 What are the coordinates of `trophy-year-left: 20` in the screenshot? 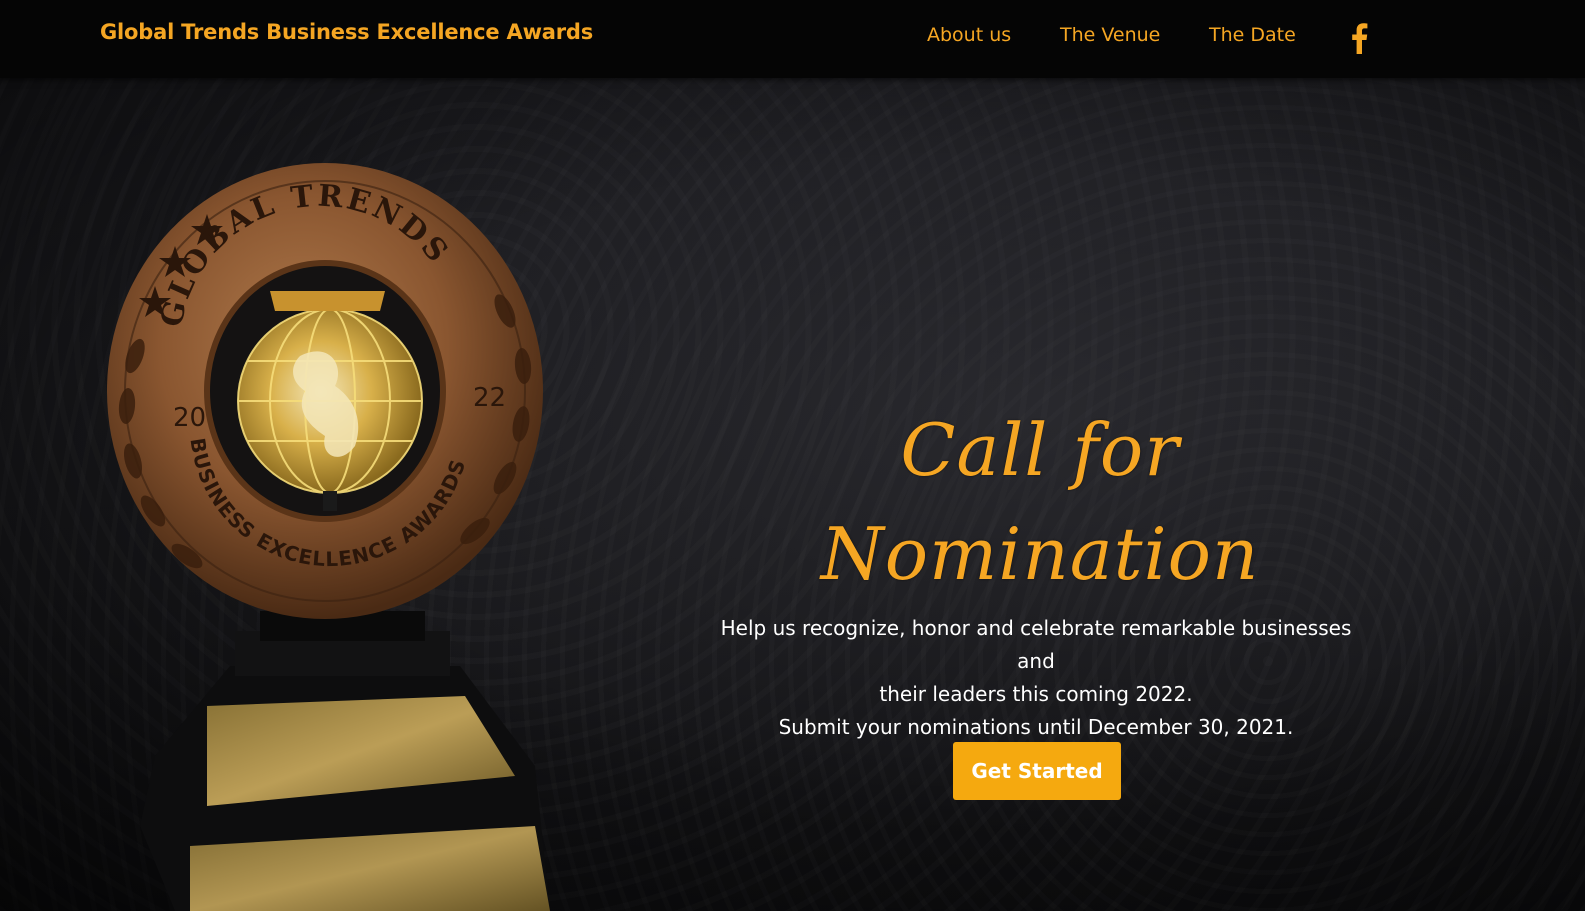 It's located at (189, 418).